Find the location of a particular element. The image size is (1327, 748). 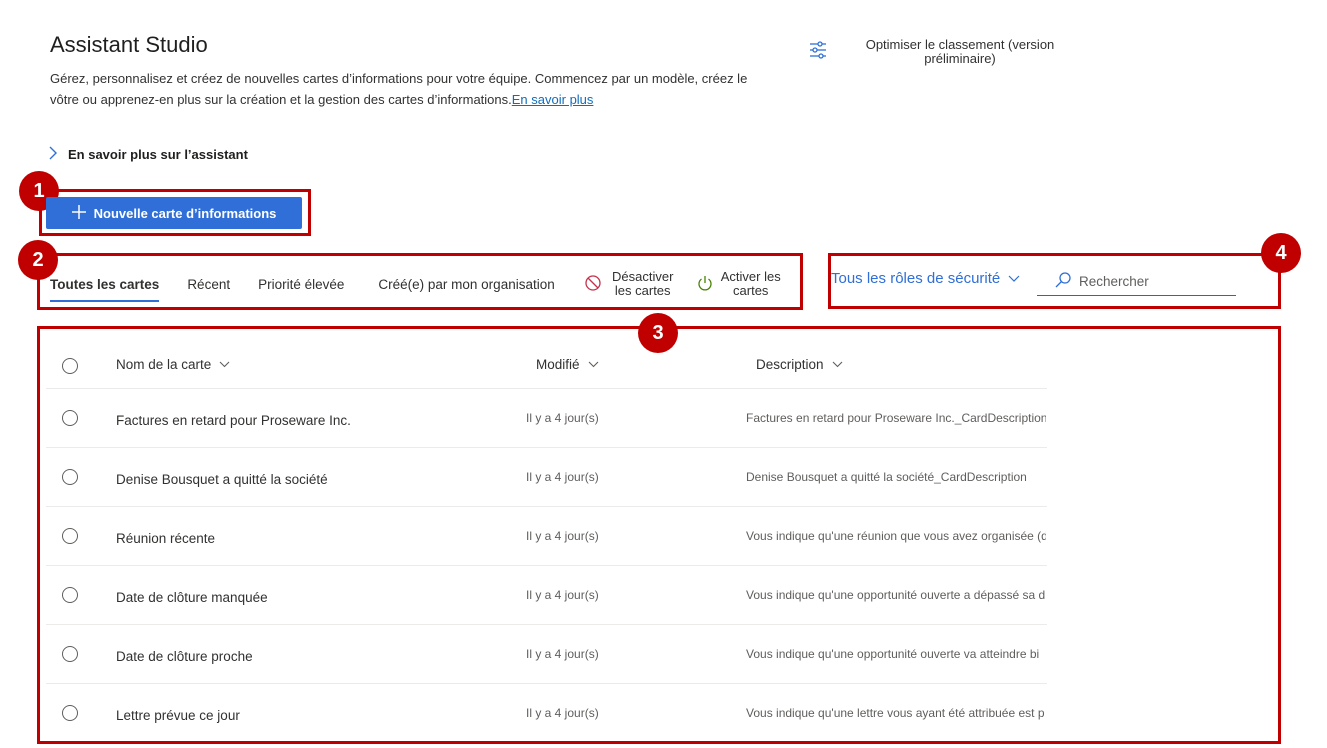

column-header-name: Nom de la carte is located at coordinates (173, 364).